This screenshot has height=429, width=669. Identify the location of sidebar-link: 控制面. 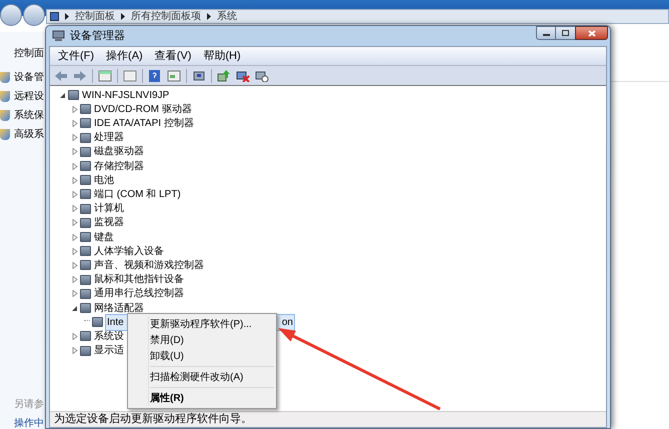
(29, 53).